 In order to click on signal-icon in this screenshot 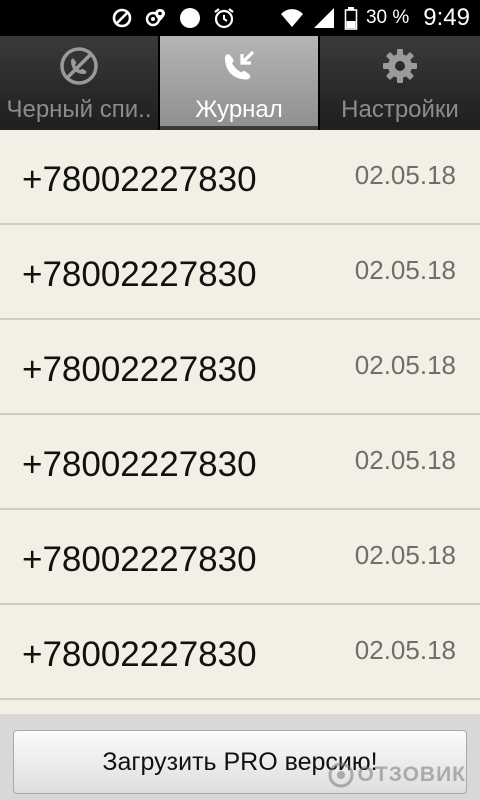, I will do `click(324, 18)`.